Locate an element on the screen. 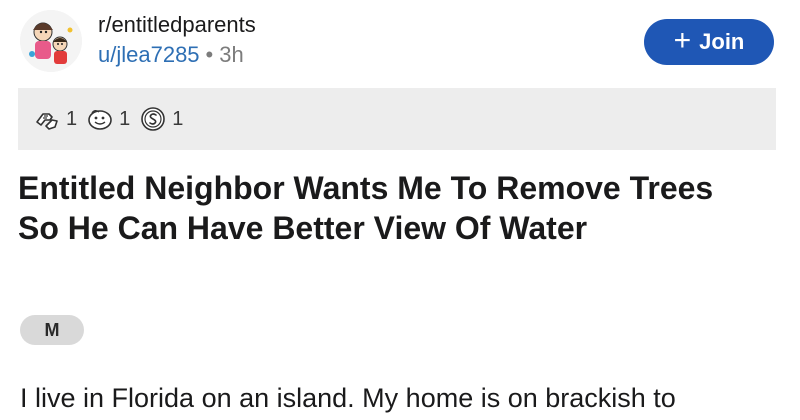 This screenshot has width=800, height=420. join-button: + Join is located at coordinates (709, 42).